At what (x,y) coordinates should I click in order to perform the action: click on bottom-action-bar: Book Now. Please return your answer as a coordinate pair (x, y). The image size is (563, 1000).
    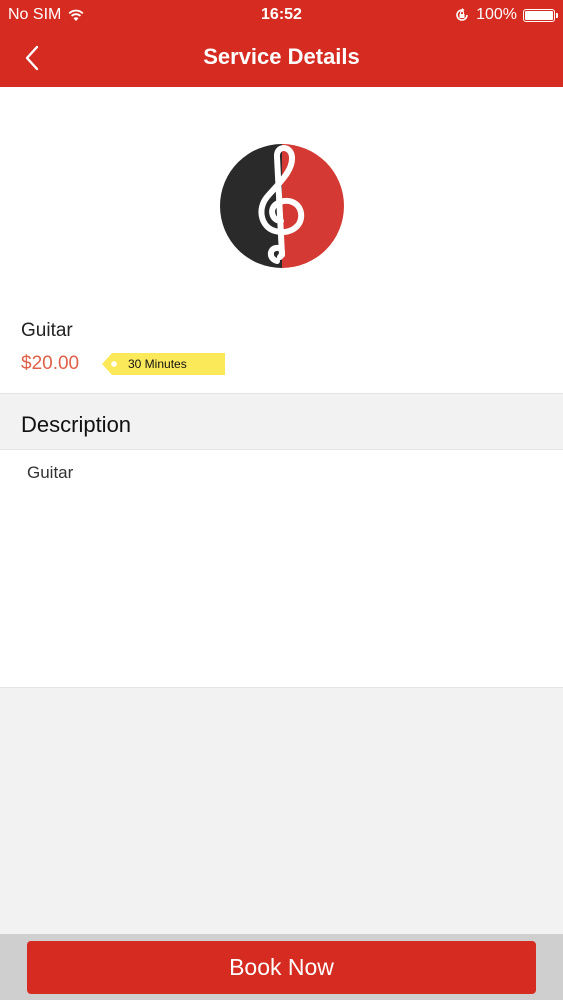
    Looking at the image, I should click on (281, 967).